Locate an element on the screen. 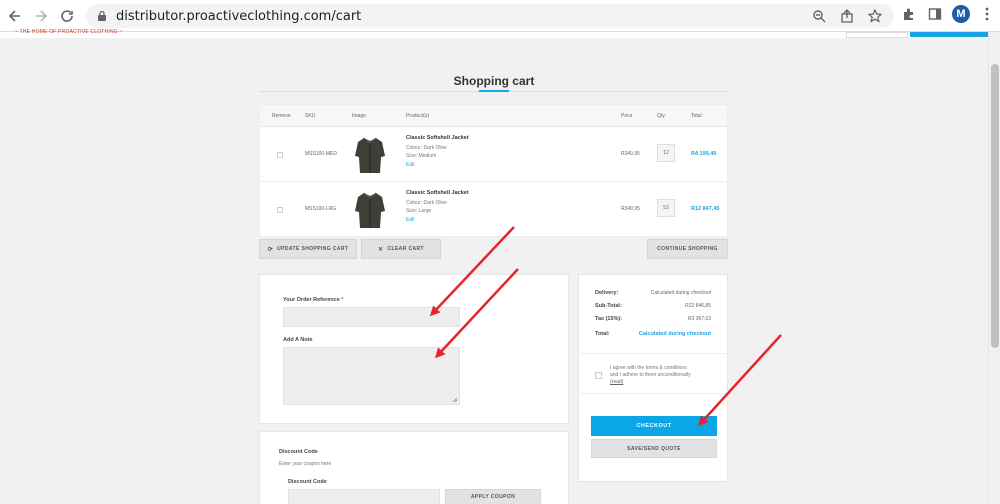 Image resolution: width=1000 pixels, height=504 pixels. continue-shopping-label: CONTINUE SHOPPING is located at coordinates (687, 249).